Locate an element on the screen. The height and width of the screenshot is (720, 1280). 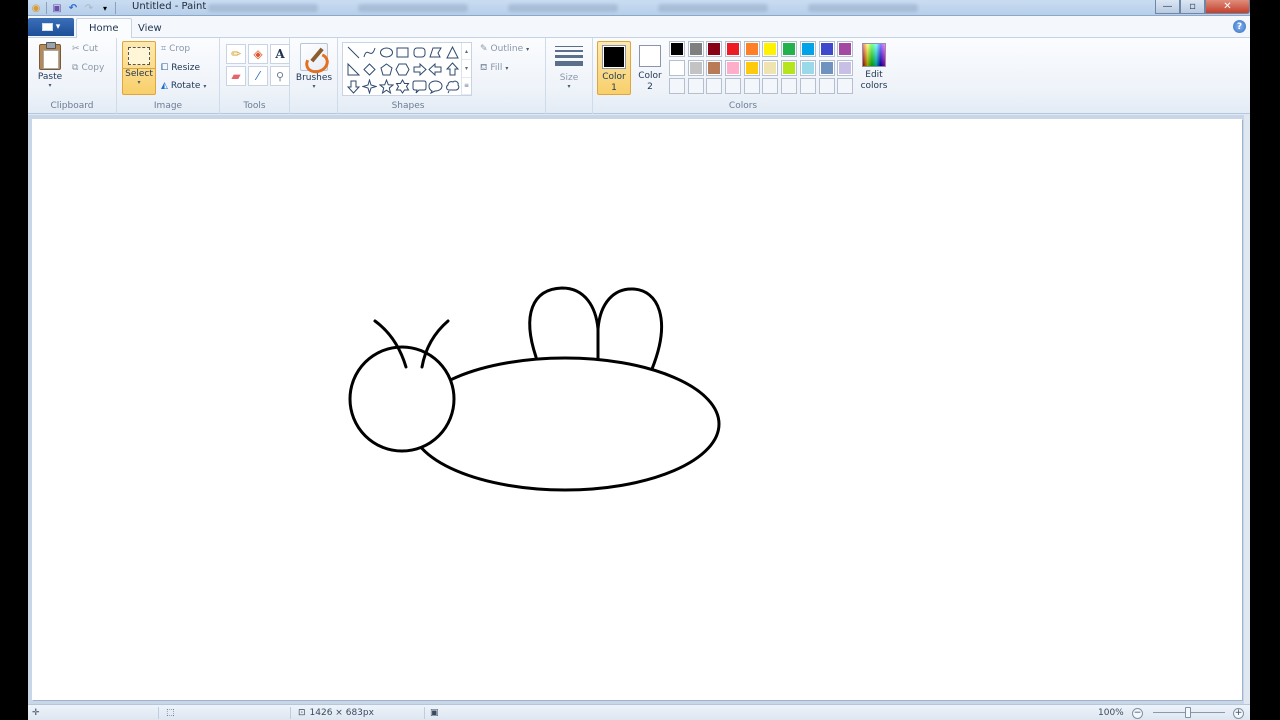
clipboard-group: Paste ▾ ✂ Cut ⧉ Copy Clipboard is located at coordinates (72, 76).